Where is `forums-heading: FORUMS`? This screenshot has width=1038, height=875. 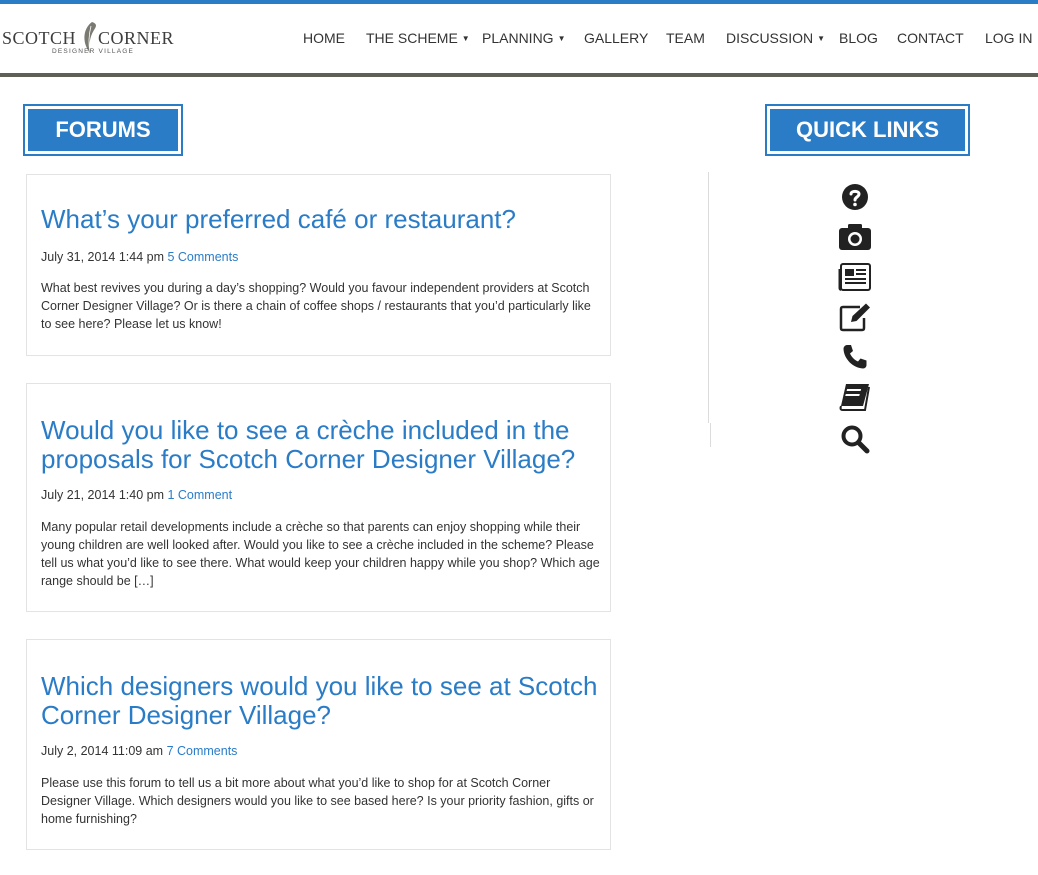
forums-heading: FORUMS is located at coordinates (103, 130).